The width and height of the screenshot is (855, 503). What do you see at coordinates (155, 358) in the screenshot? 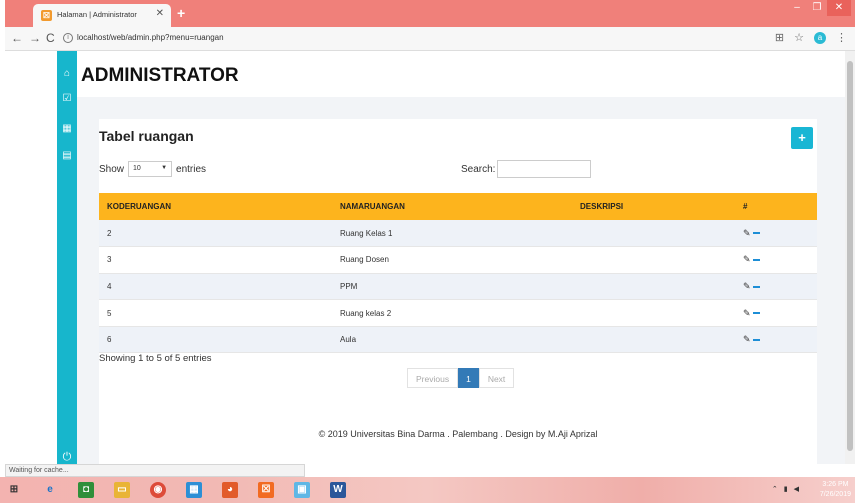
I see `table-info: Showing 1 to 5 of 5 entries` at bounding box center [155, 358].